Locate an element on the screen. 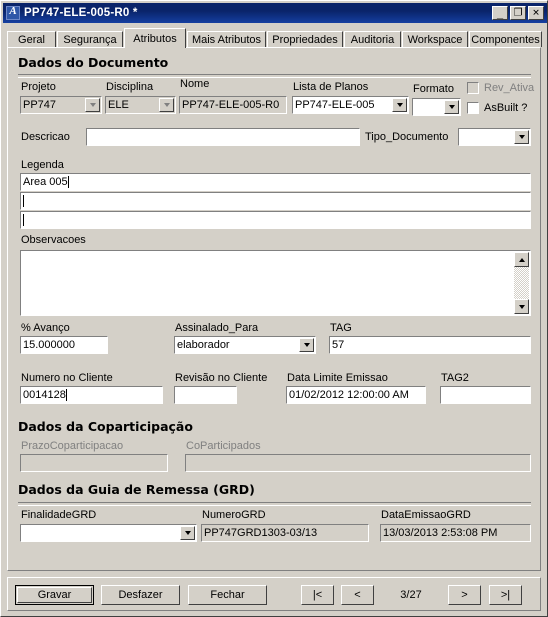 This screenshot has height=617, width=548. section-title-coparticipacao: Dados da Coparticipação is located at coordinates (105, 426).